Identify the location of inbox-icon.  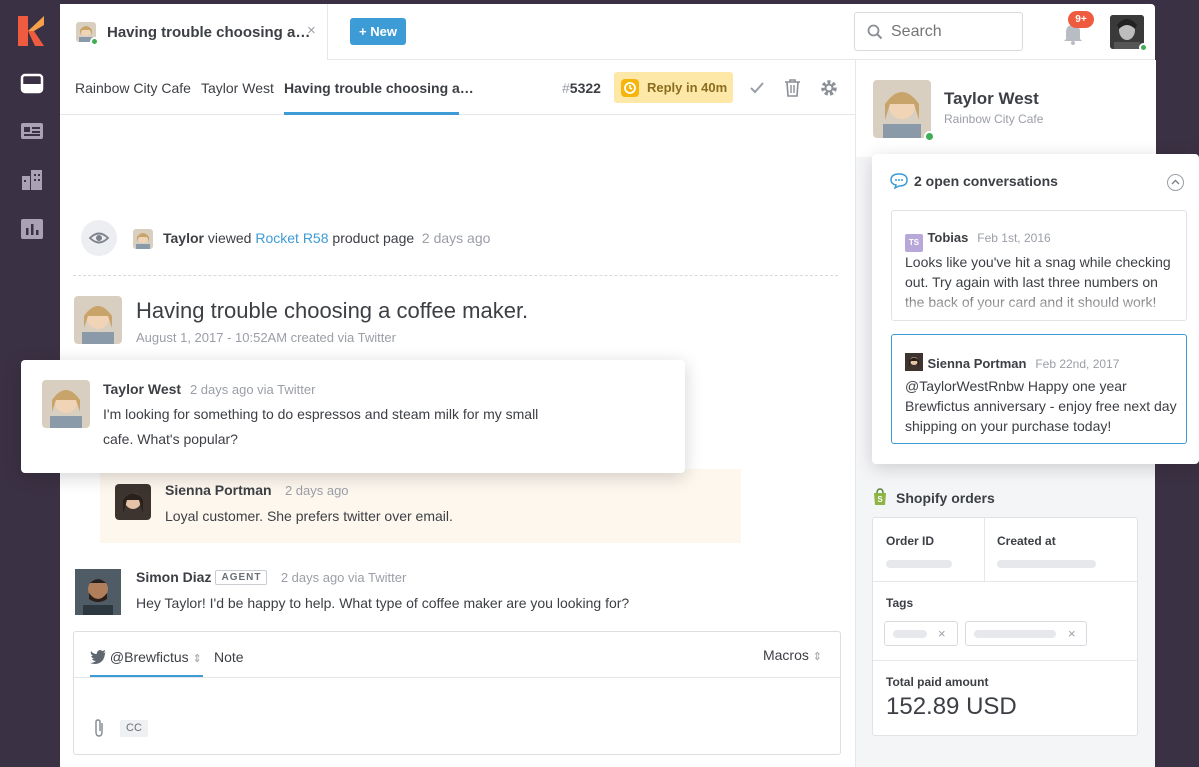
(32, 84).